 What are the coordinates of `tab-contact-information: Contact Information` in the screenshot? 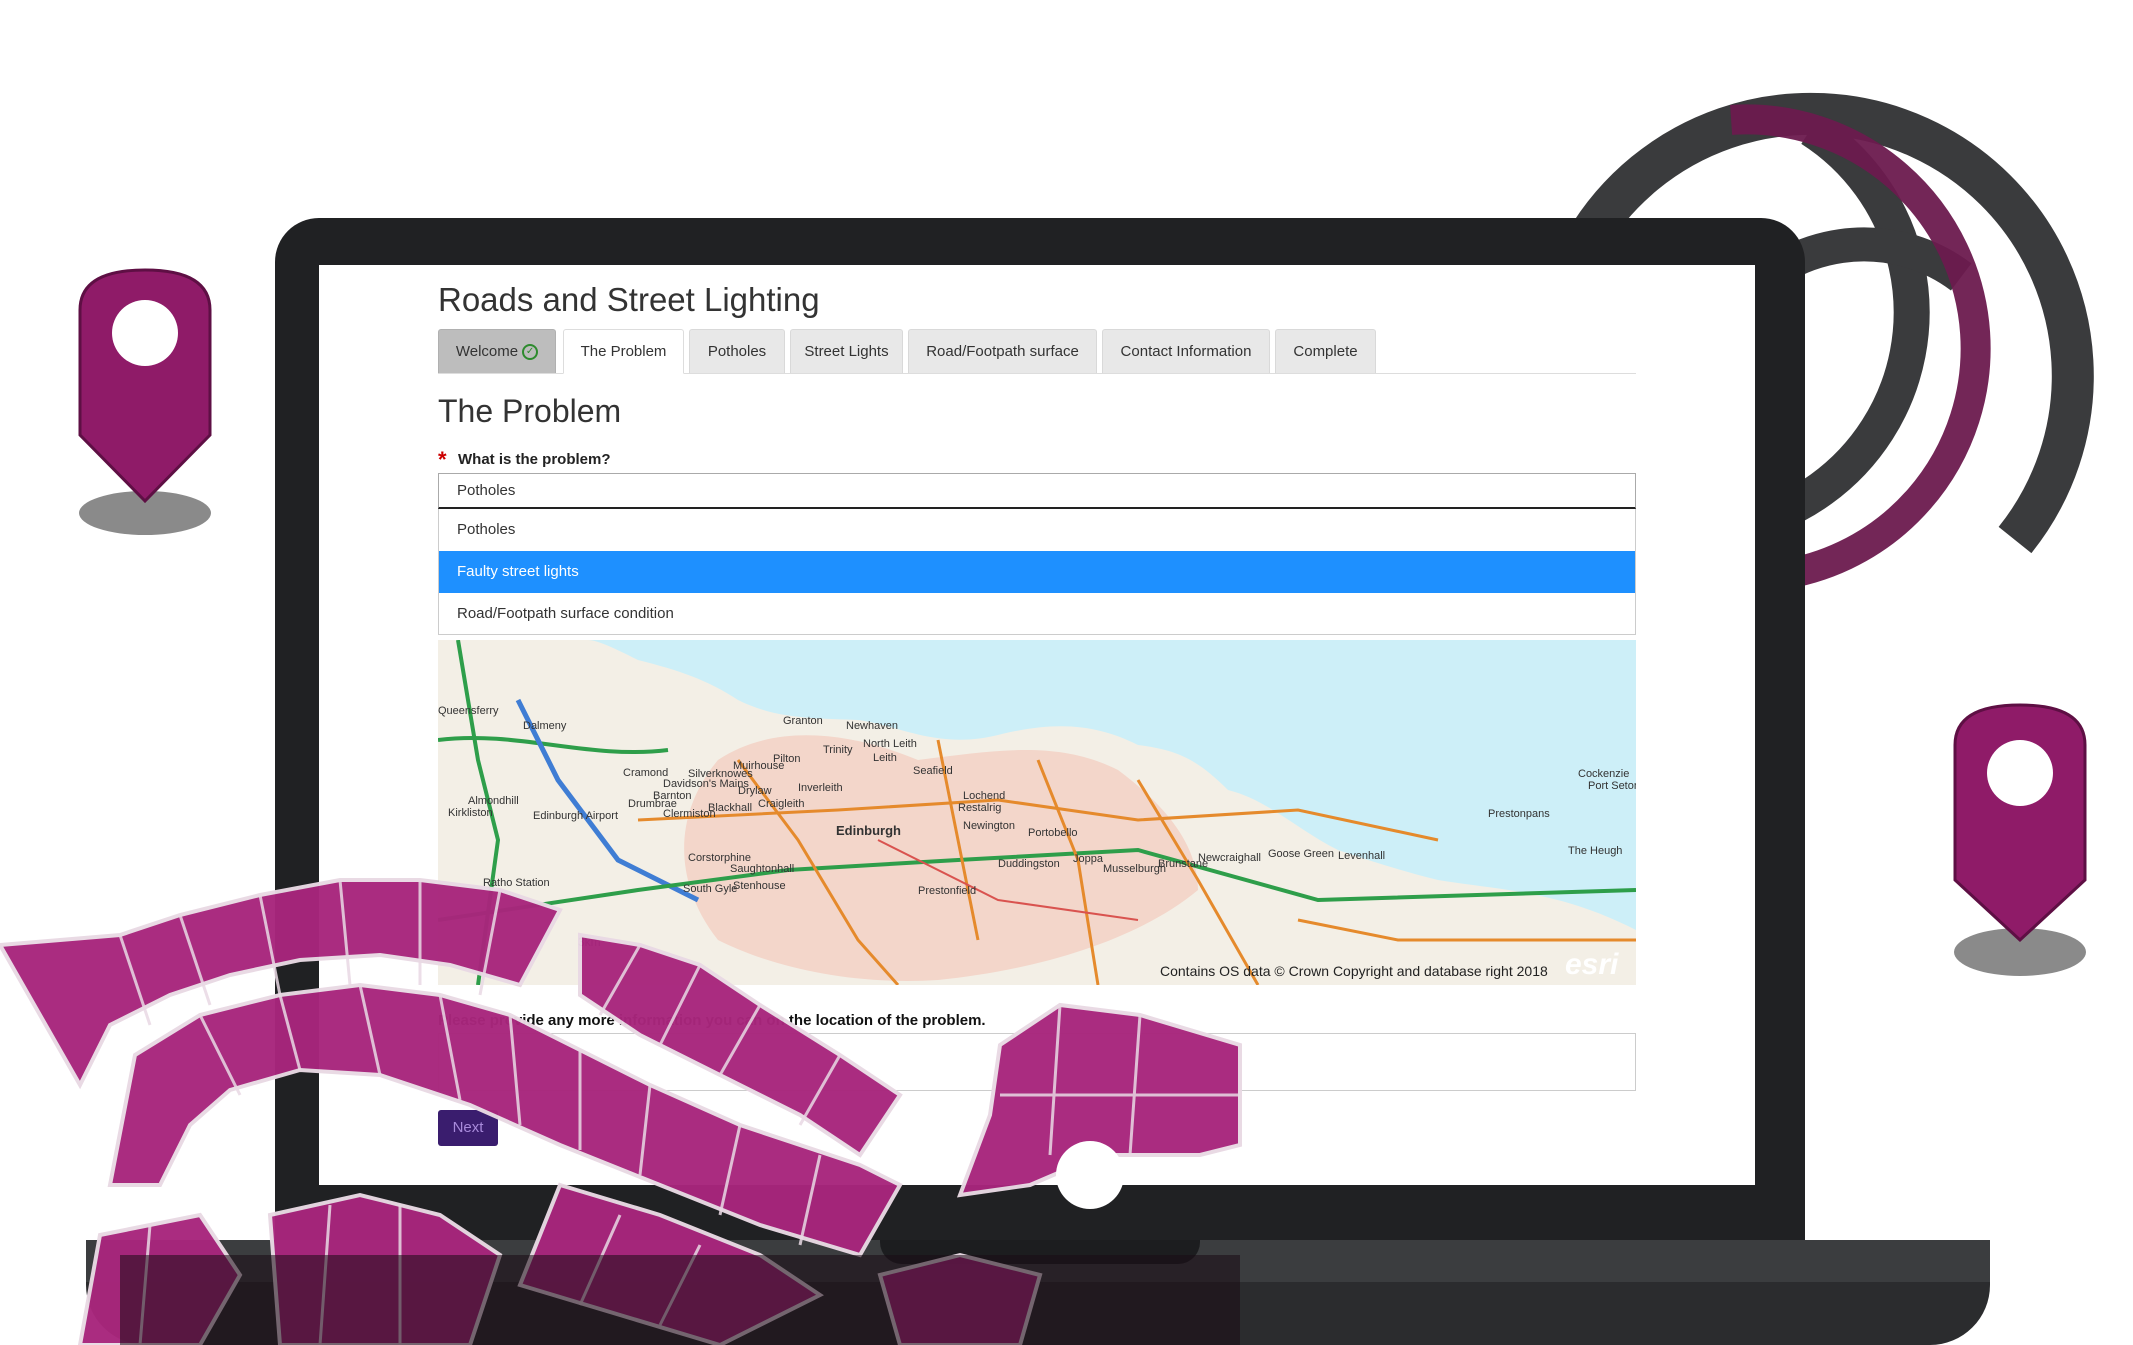 It's located at (1186, 351).